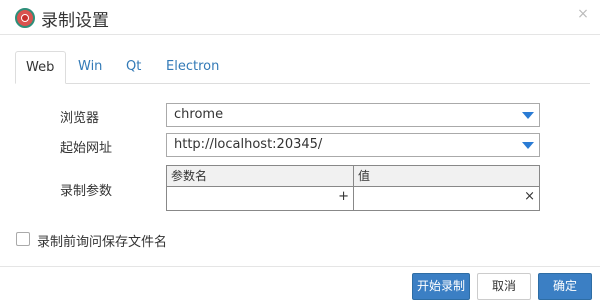  What do you see at coordinates (90, 67) in the screenshot?
I see `tab-win: Win` at bounding box center [90, 67].